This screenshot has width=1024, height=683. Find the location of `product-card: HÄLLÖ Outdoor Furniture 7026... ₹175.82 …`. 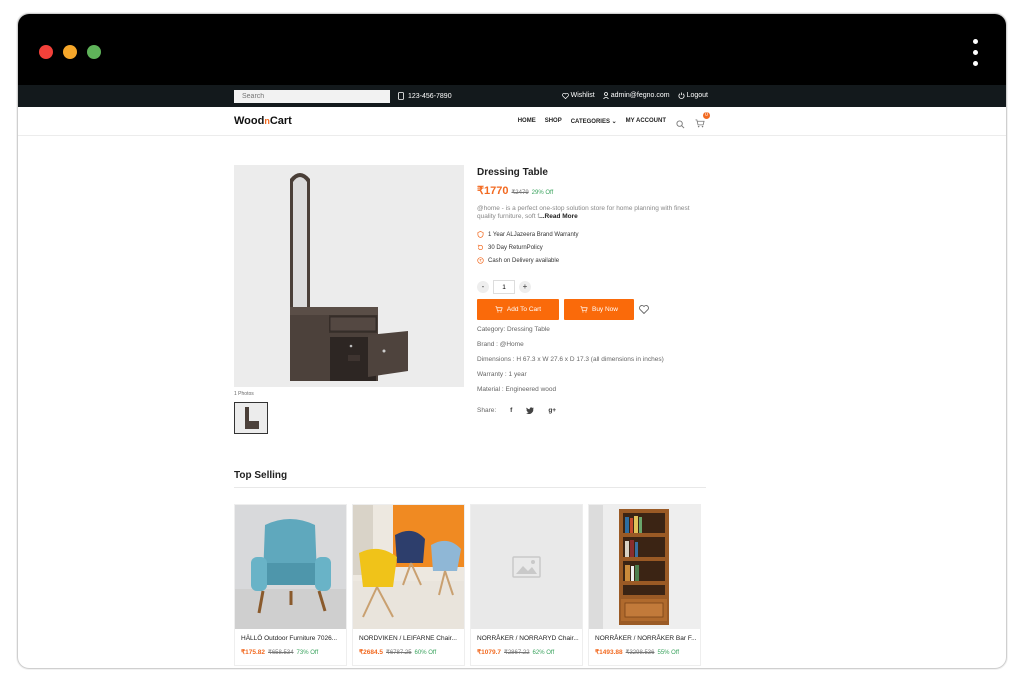

product-card: HÄLLÖ Outdoor Furniture 7026... ₹175.82 … is located at coordinates (290, 585).